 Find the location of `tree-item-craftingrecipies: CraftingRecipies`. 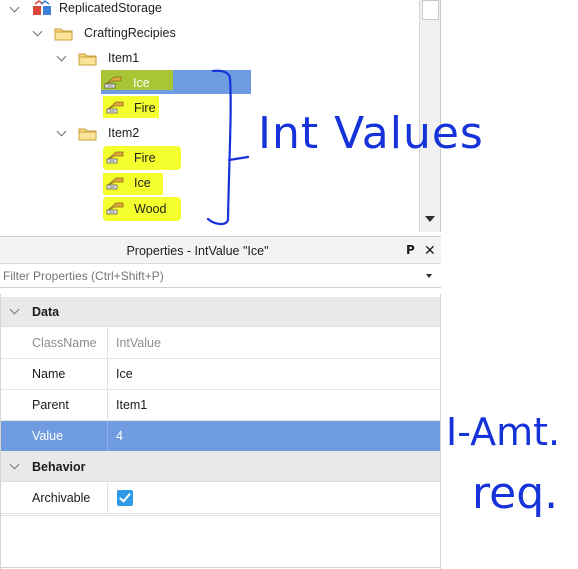

tree-item-craftingrecipies: CraftingRecipies is located at coordinates (130, 33).